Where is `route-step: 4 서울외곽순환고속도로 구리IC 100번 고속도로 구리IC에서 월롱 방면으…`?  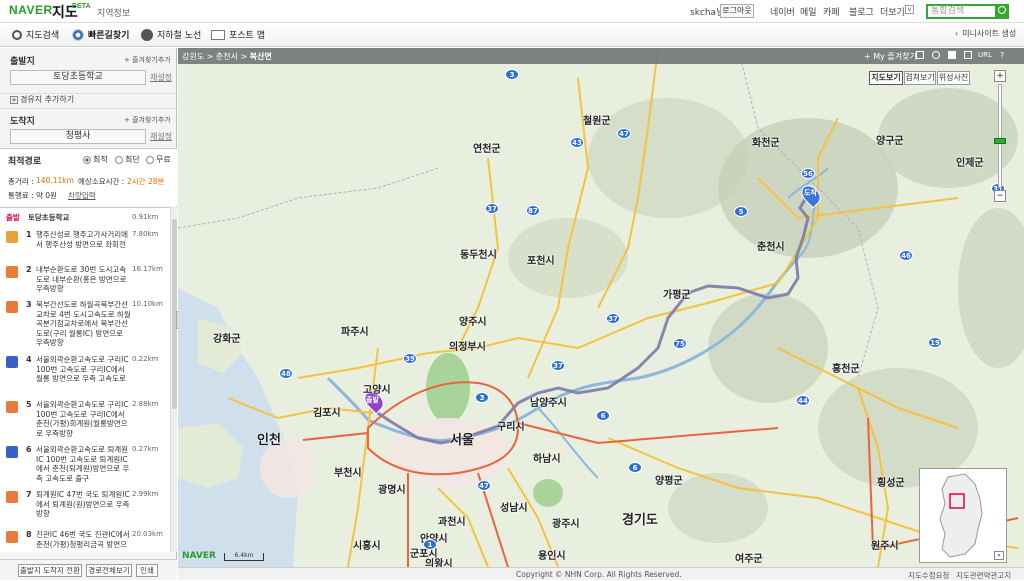
route-step: 4 서울외곽순환고속도로 구리IC 100번 고속도로 구리IC에서 월롱 방면으… is located at coordinates (86, 372).